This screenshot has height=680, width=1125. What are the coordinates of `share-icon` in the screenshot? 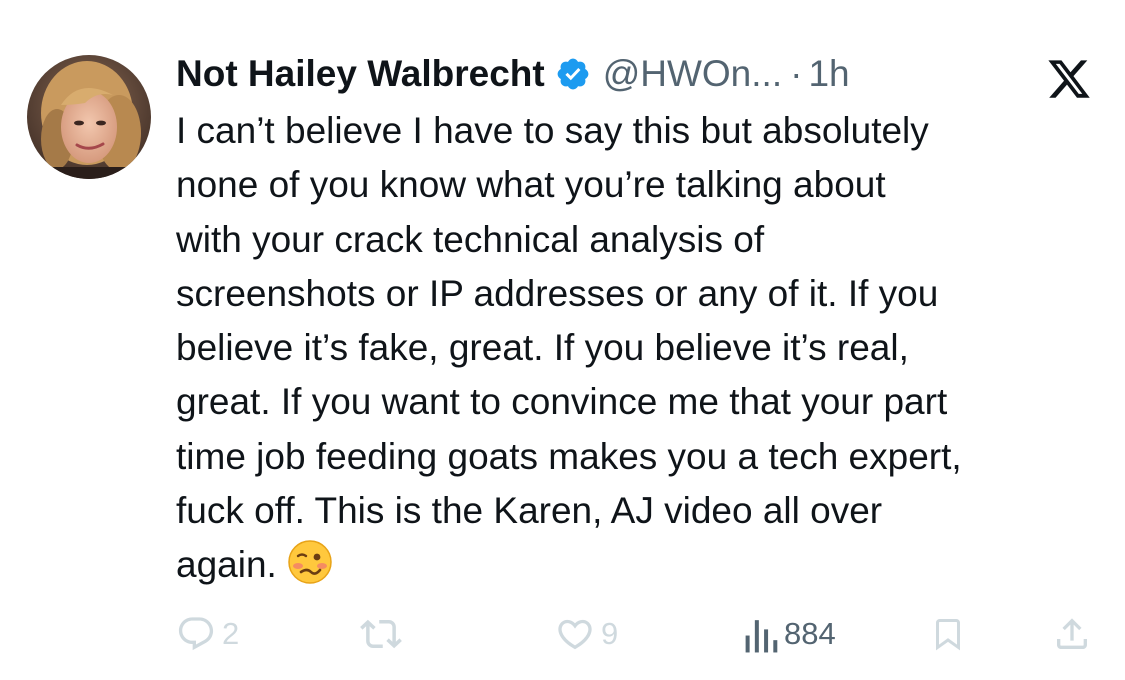 It's located at (1072, 633).